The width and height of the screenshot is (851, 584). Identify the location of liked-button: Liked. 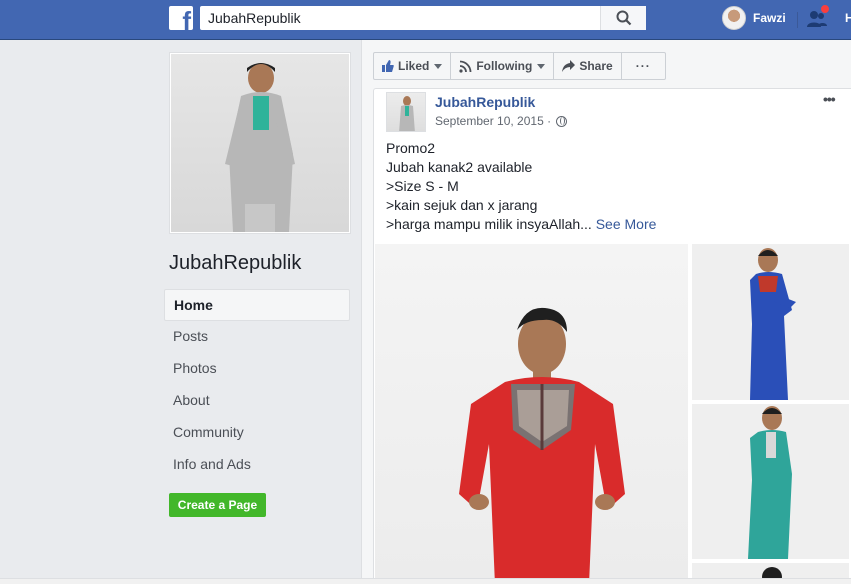
(412, 66).